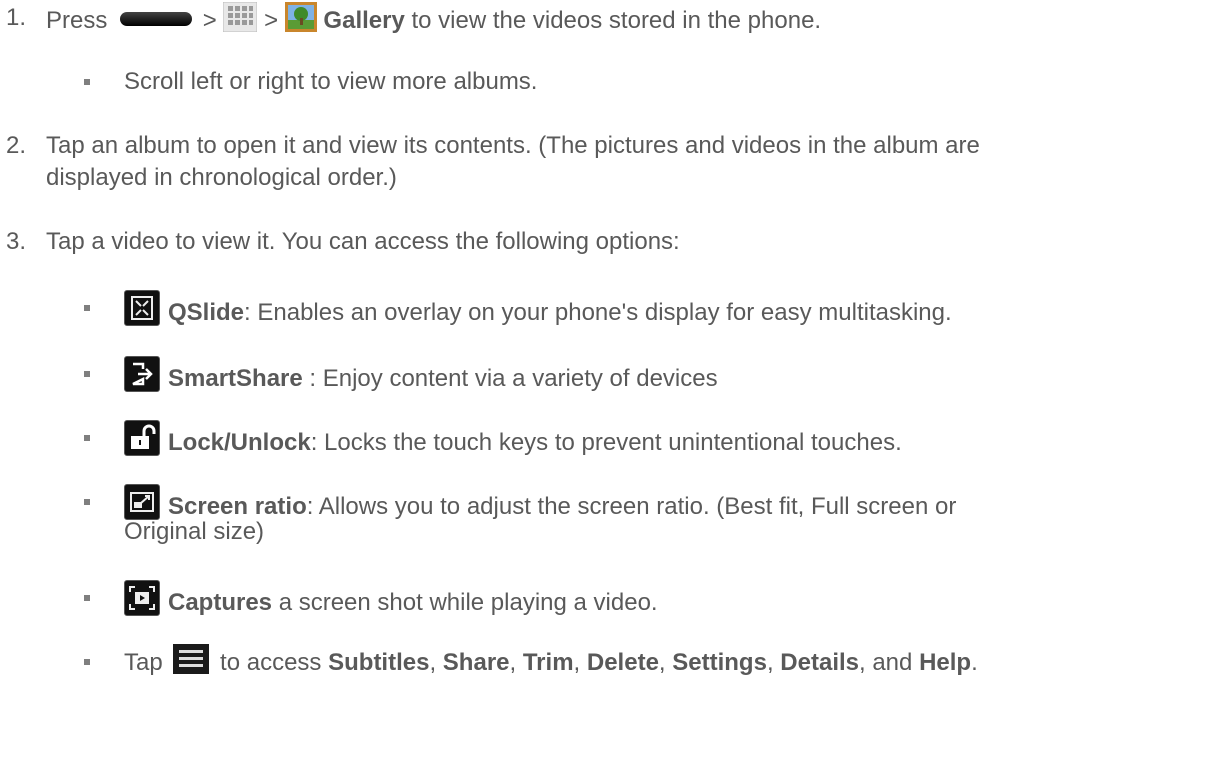 The image size is (1214, 780). Describe the element at coordinates (548, 662) in the screenshot. I see `menu-item-trim: Trim` at that location.